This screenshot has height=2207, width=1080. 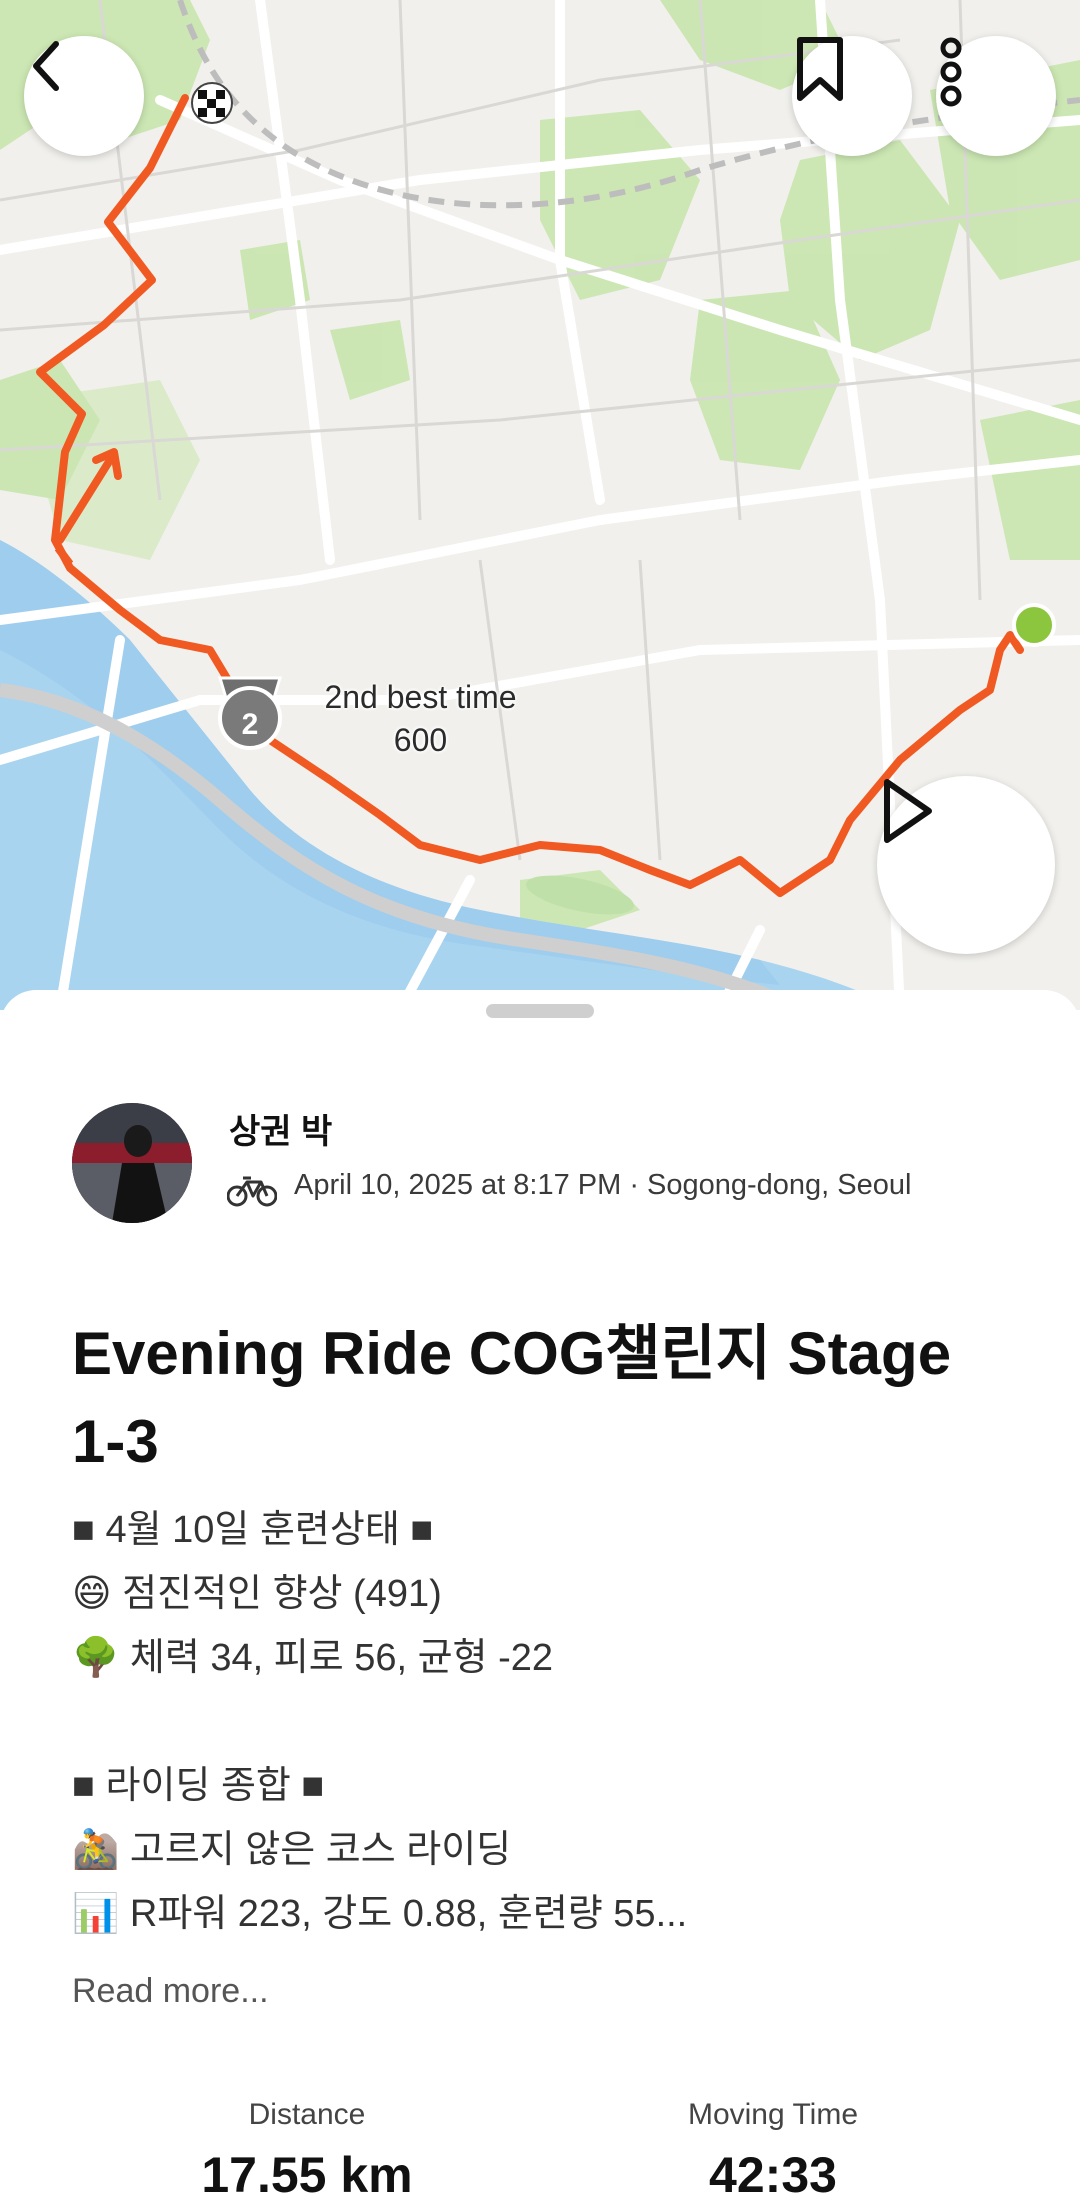 What do you see at coordinates (292, 1850) in the screenshot?
I see `description-line: 🚵 고르지 않은 코스 라이딩` at bounding box center [292, 1850].